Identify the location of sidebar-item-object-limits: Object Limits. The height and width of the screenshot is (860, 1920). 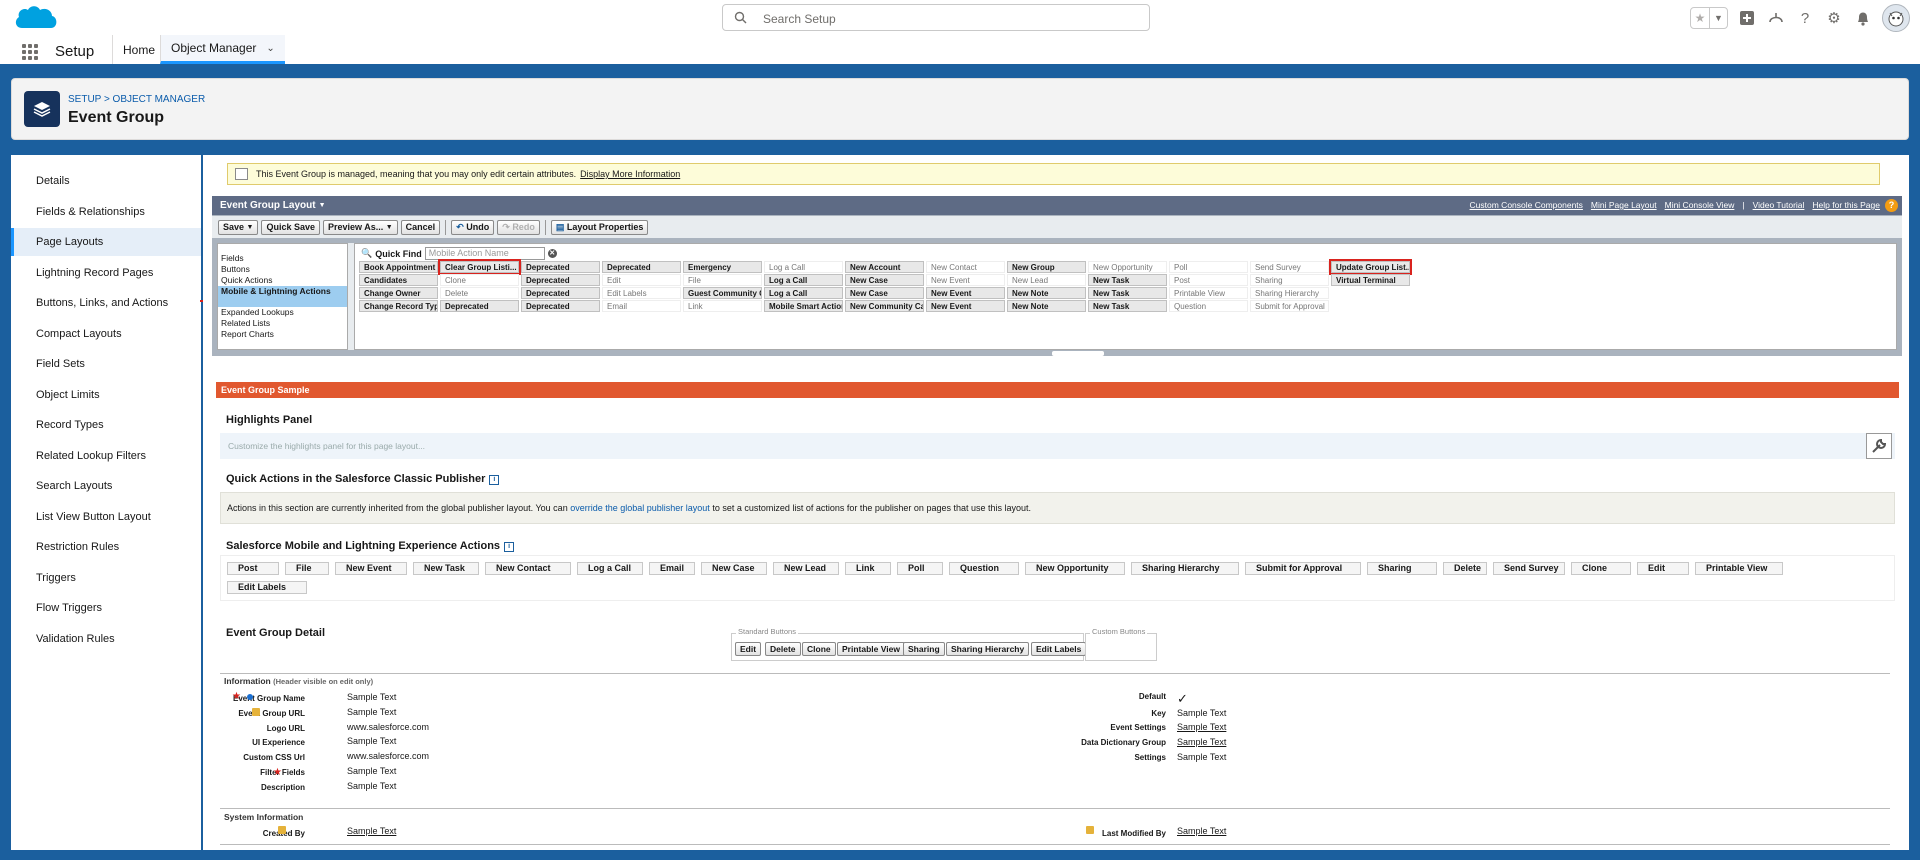
(106, 395).